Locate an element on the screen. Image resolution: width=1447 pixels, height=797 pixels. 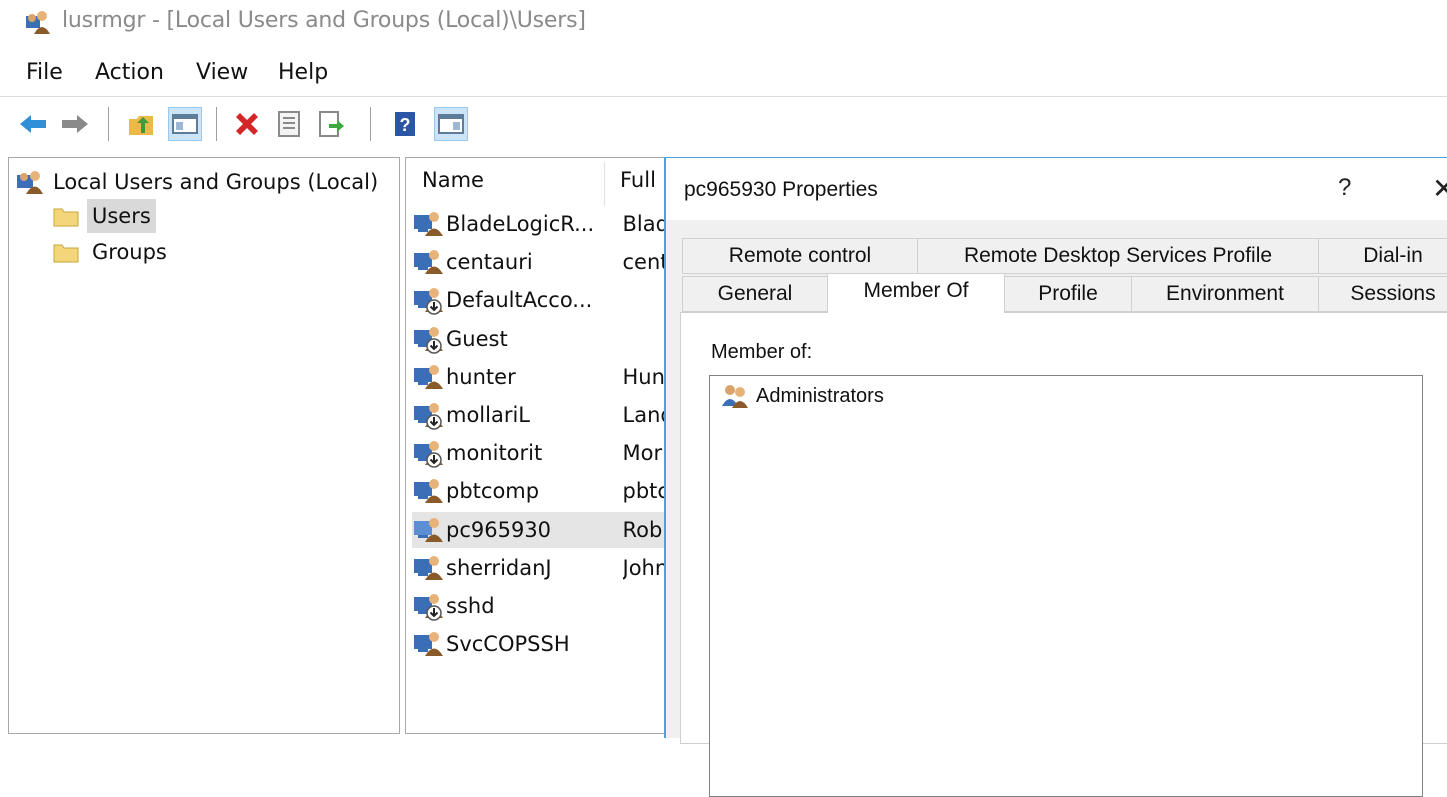
group-icon is located at coordinates (735, 396).